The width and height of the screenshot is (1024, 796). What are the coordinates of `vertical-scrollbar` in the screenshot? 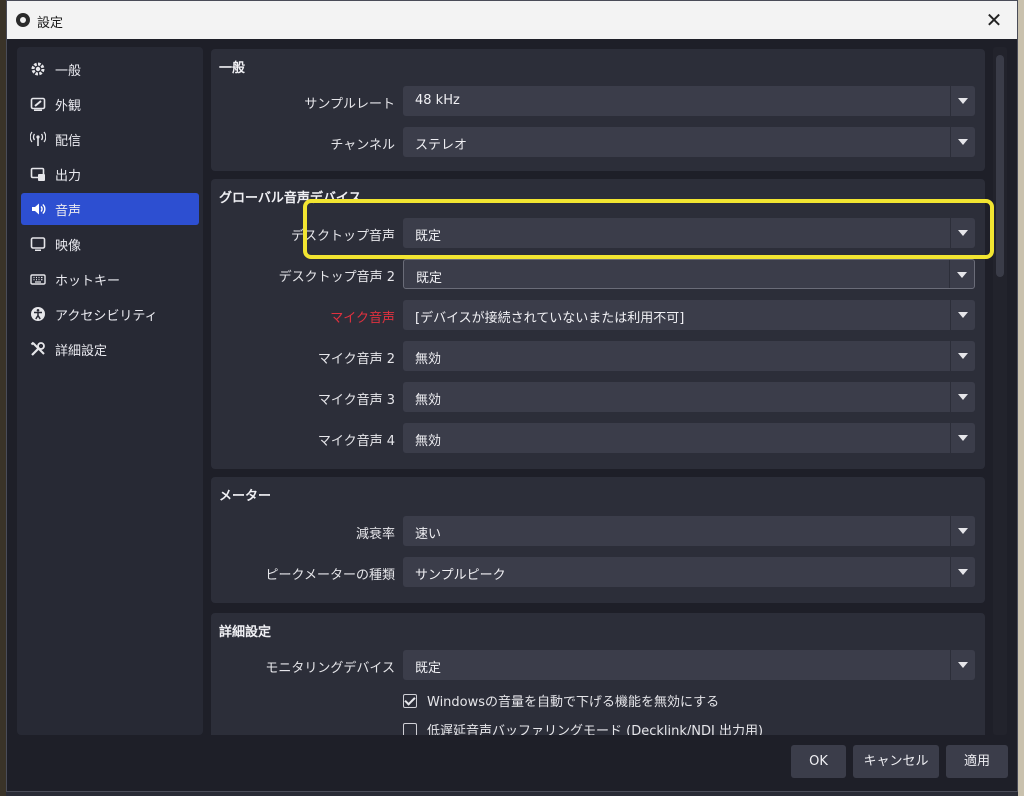 It's located at (1000, 391).